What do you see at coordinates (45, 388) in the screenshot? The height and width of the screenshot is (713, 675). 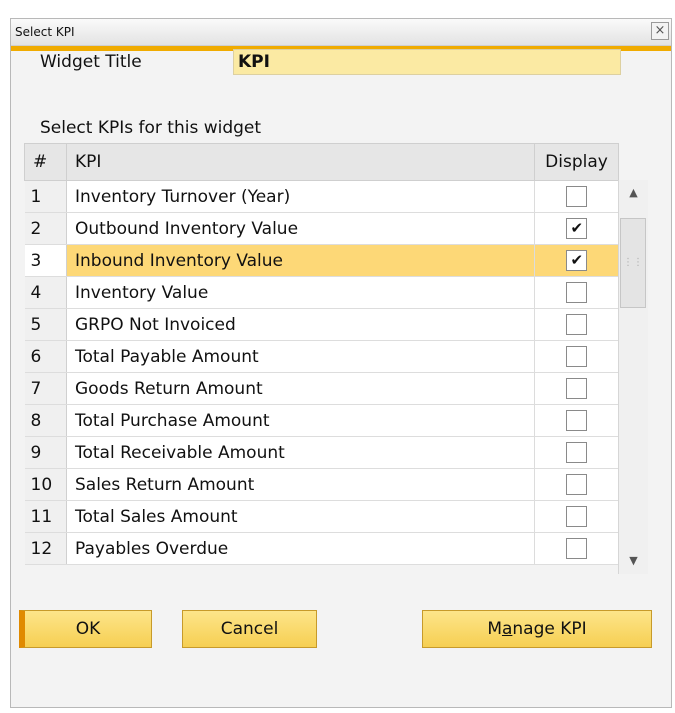 I see `row-number: 7` at bounding box center [45, 388].